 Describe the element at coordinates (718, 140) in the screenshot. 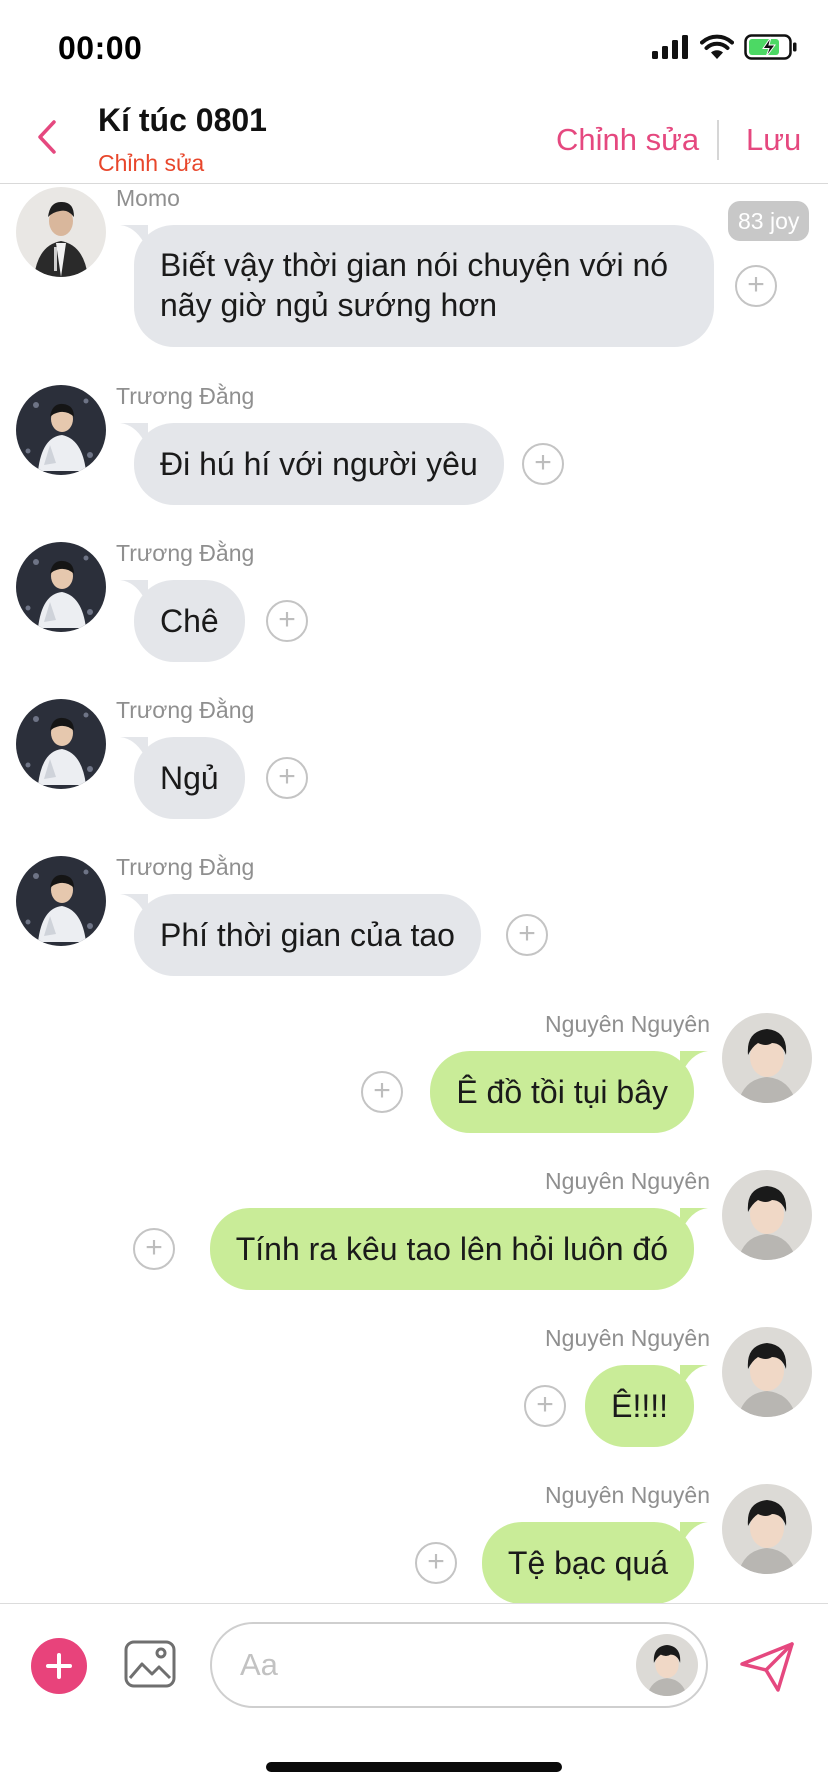

I see `header-divider` at that location.